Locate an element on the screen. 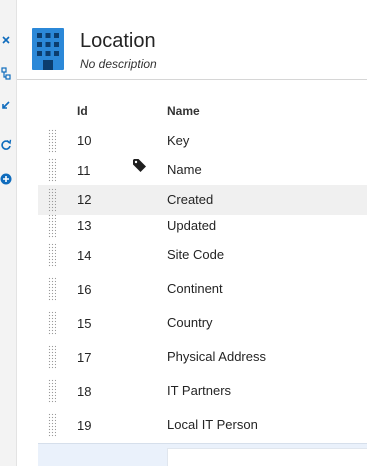 The height and width of the screenshot is (466, 367). hierarchy-icon is located at coordinates (6, 74).